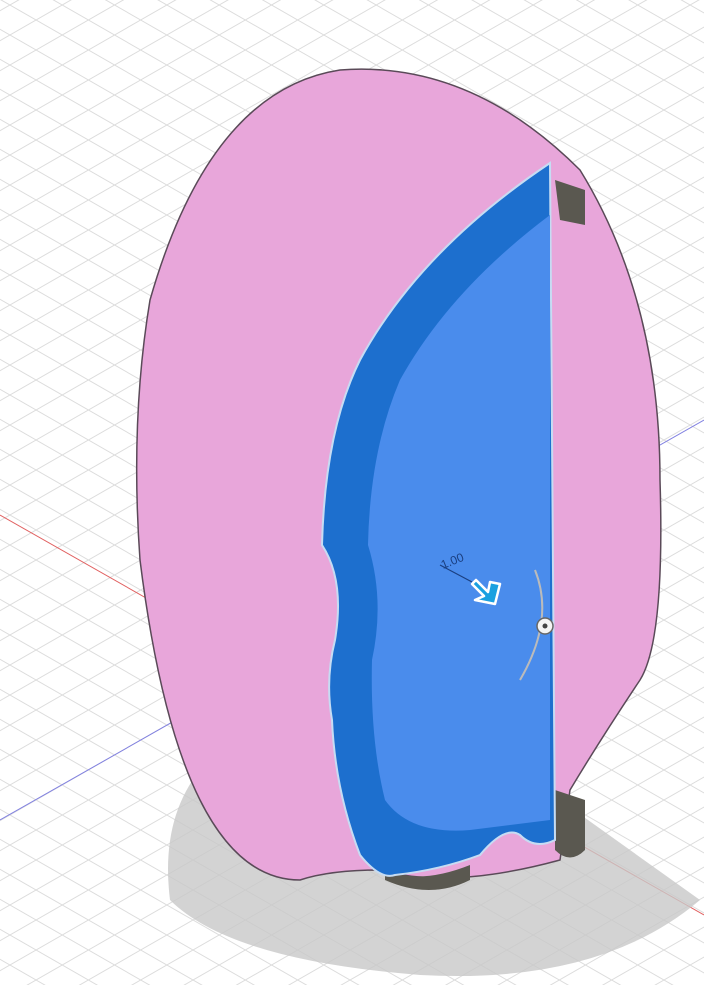  What do you see at coordinates (536, 625) in the screenshot?
I see `rotate-handle` at bounding box center [536, 625].